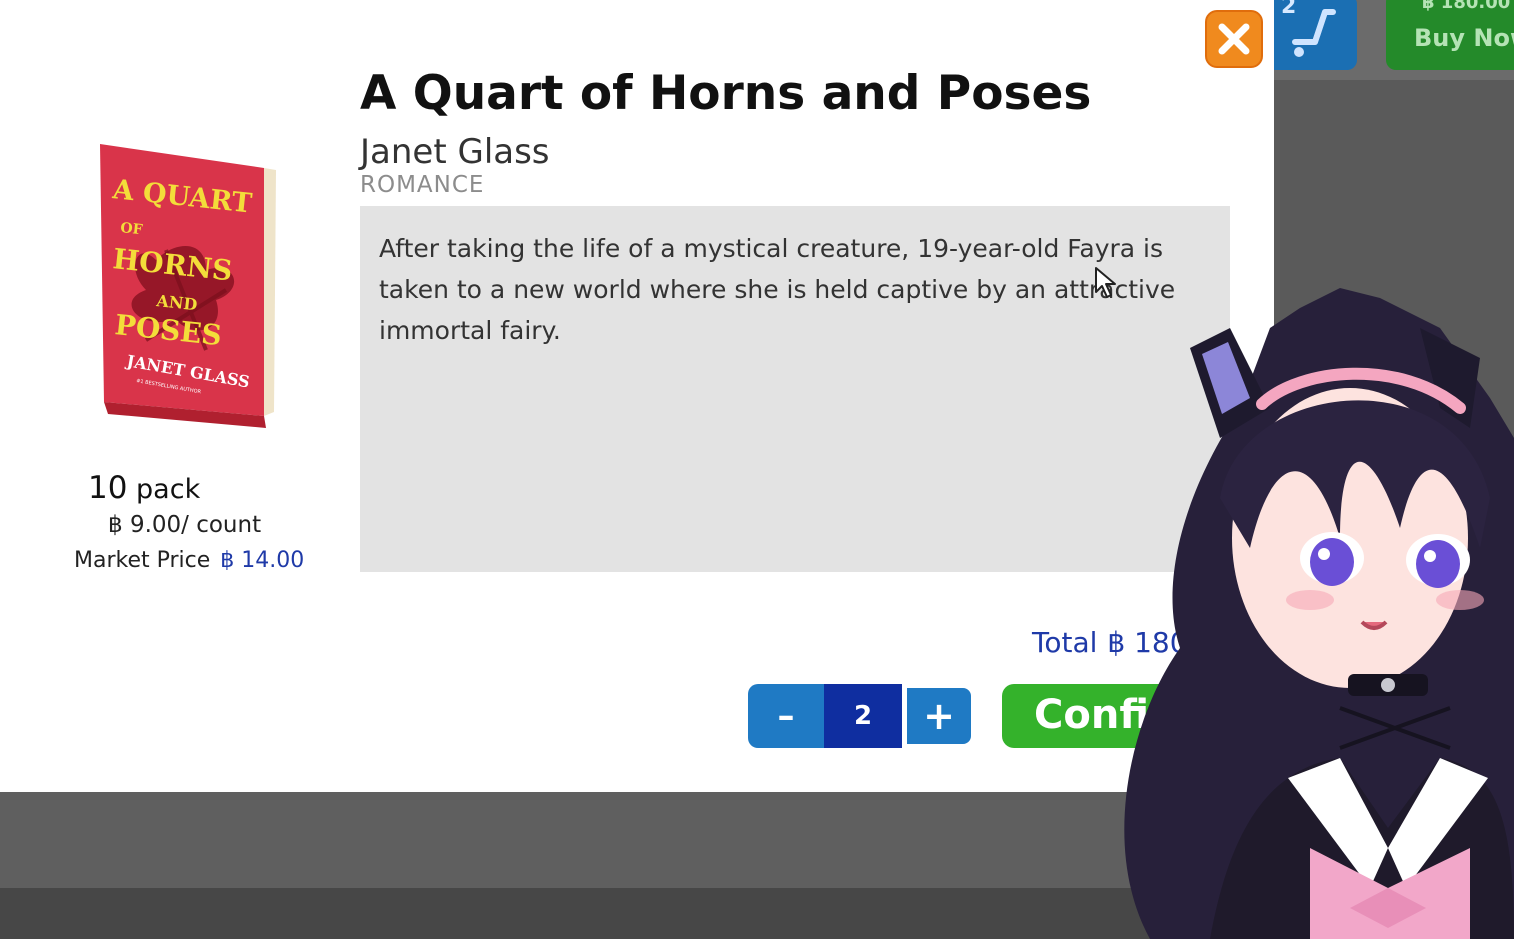 This screenshot has height=939, width=1514. Describe the element at coordinates (132, 229) in the screenshot. I see `cover-title-line-2: OF` at that location.